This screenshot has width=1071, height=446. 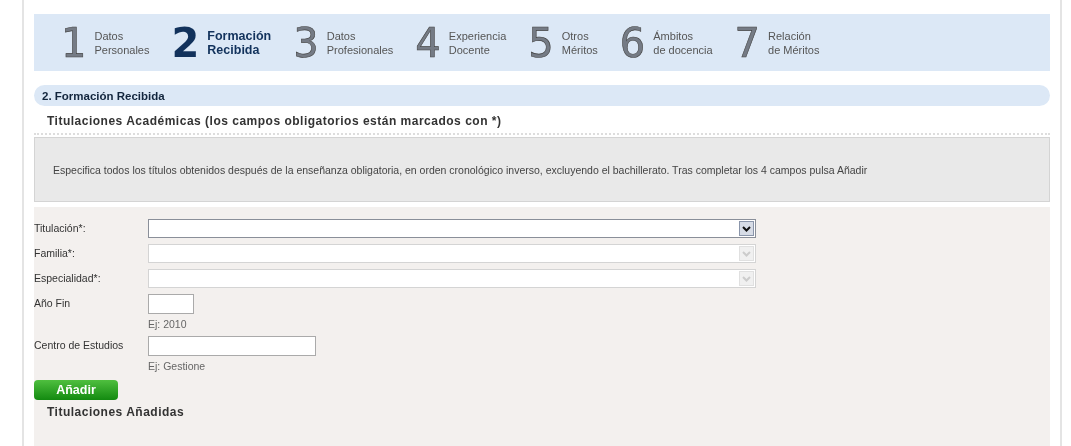 I want to click on step-number: 3, so click(x=306, y=42).